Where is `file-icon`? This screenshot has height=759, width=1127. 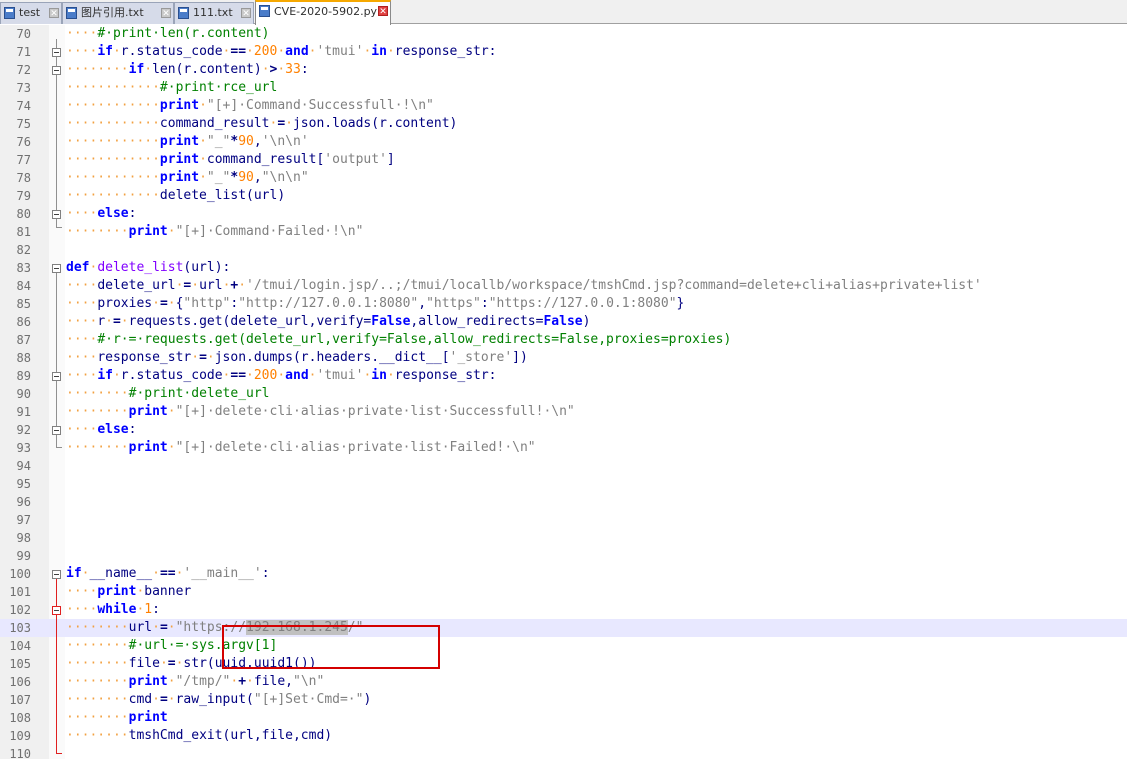 file-icon is located at coordinates (264, 11).